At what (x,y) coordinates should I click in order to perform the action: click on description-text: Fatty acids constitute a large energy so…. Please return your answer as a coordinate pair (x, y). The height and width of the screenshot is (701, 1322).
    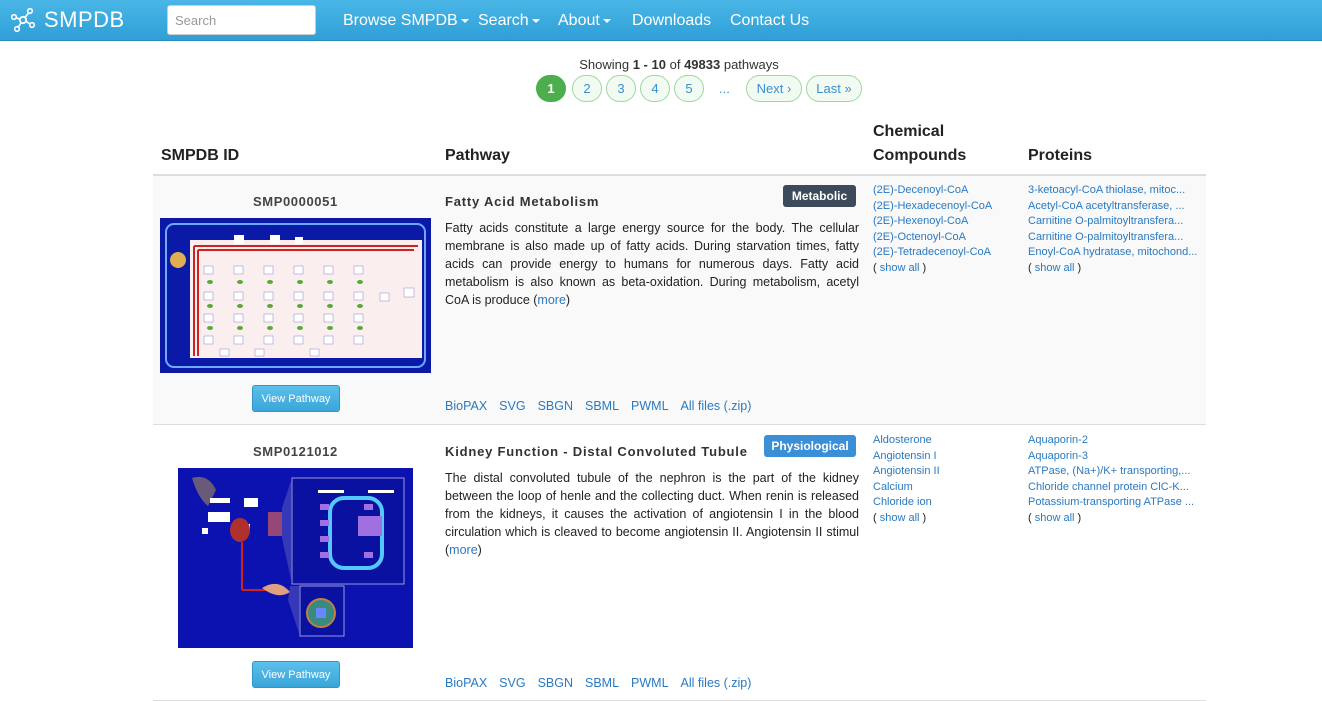
    Looking at the image, I should click on (652, 264).